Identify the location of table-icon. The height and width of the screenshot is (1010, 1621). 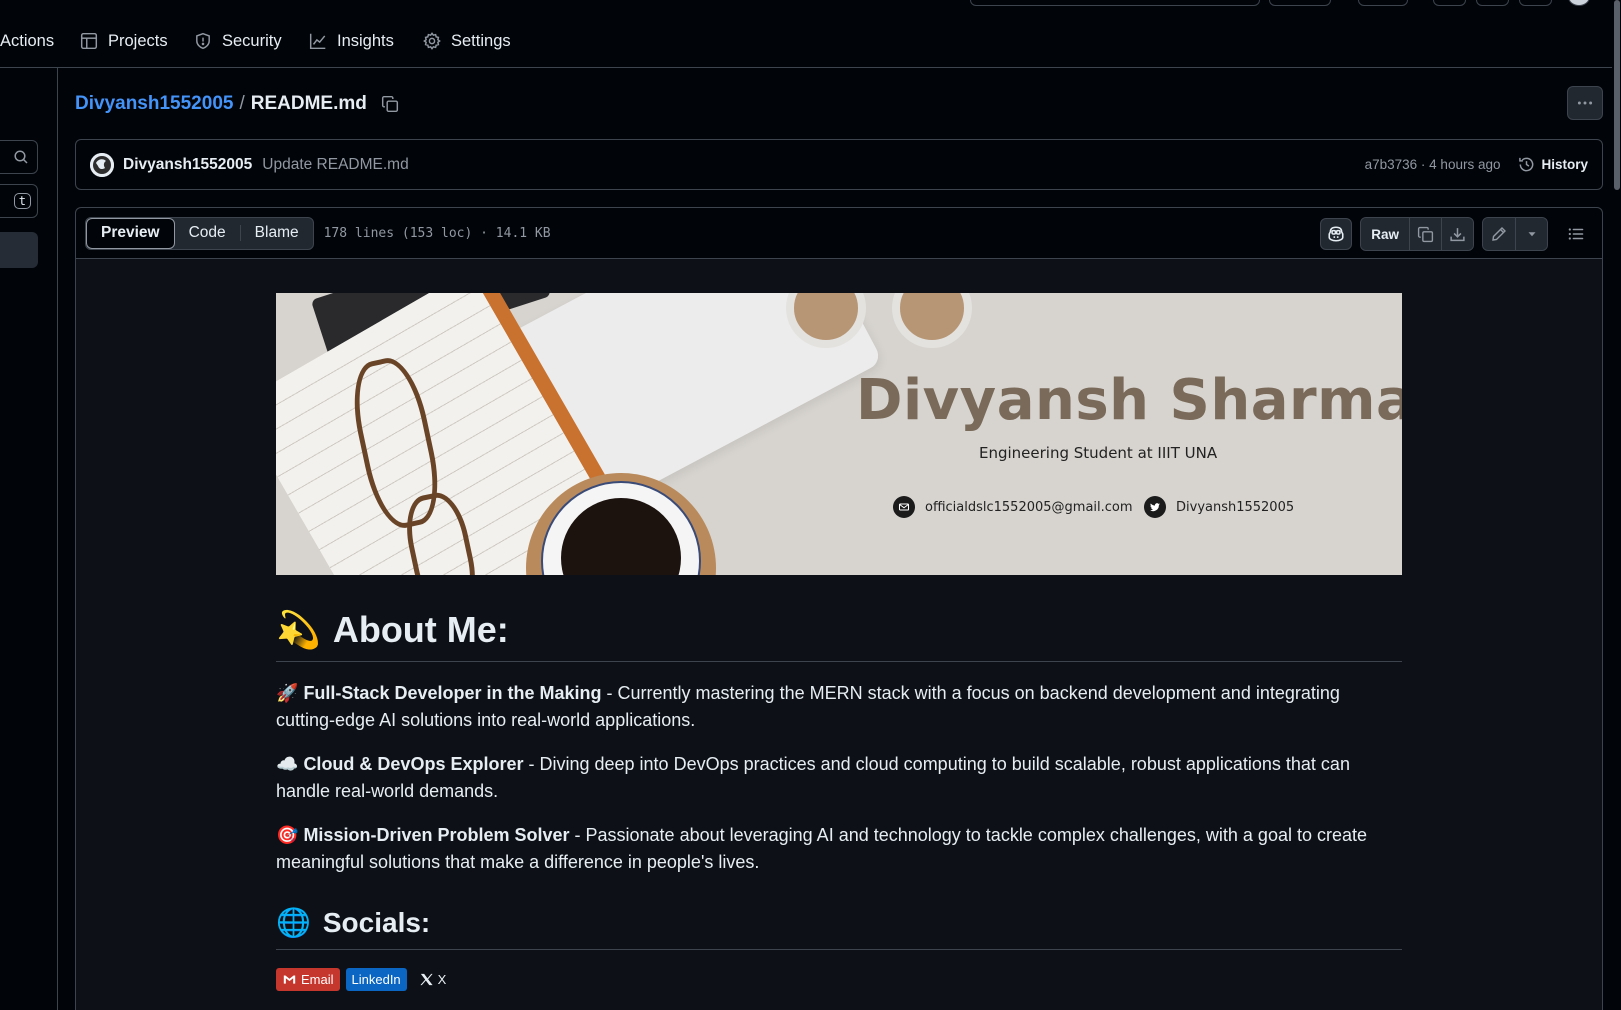
(89, 41).